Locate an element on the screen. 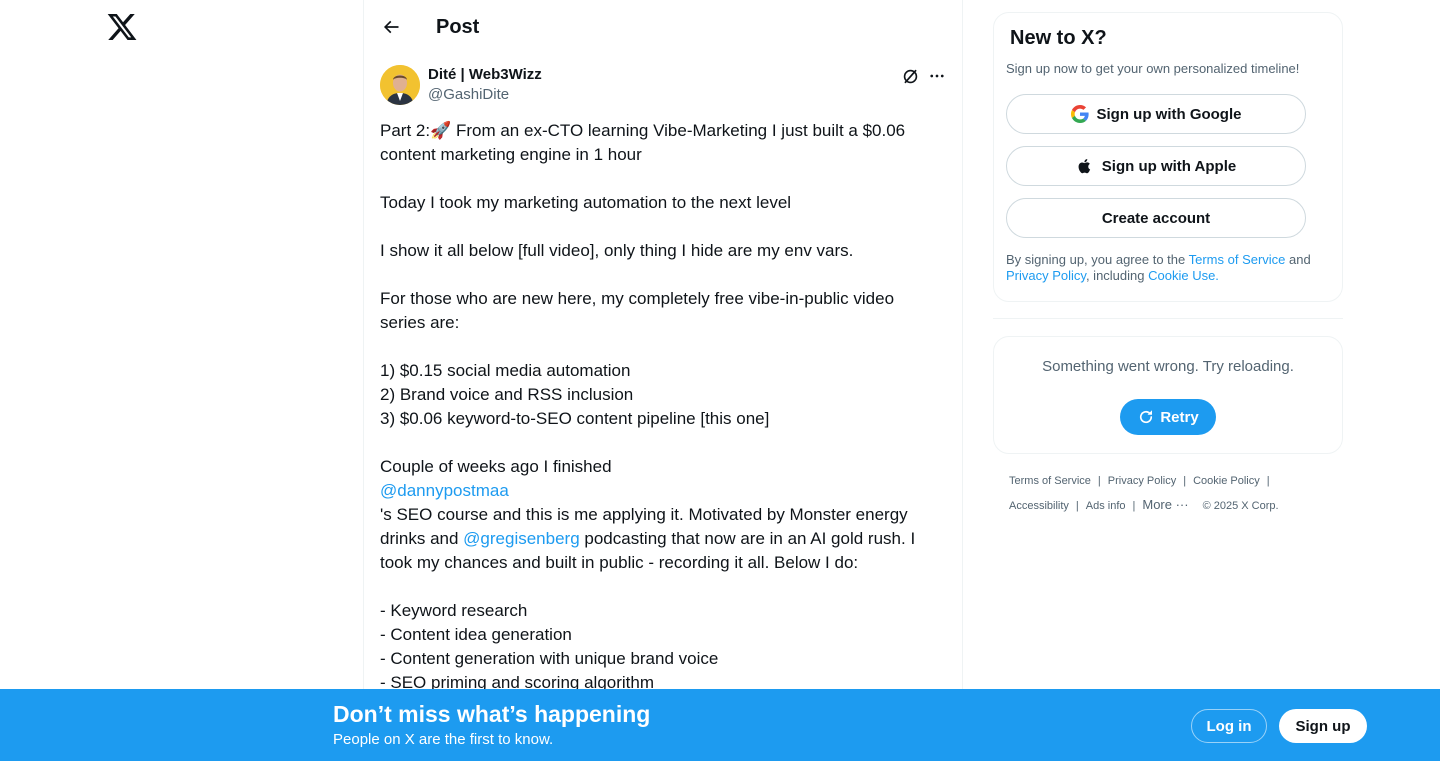  footer-accessibility-link: Accessibility is located at coordinates (1039, 506).